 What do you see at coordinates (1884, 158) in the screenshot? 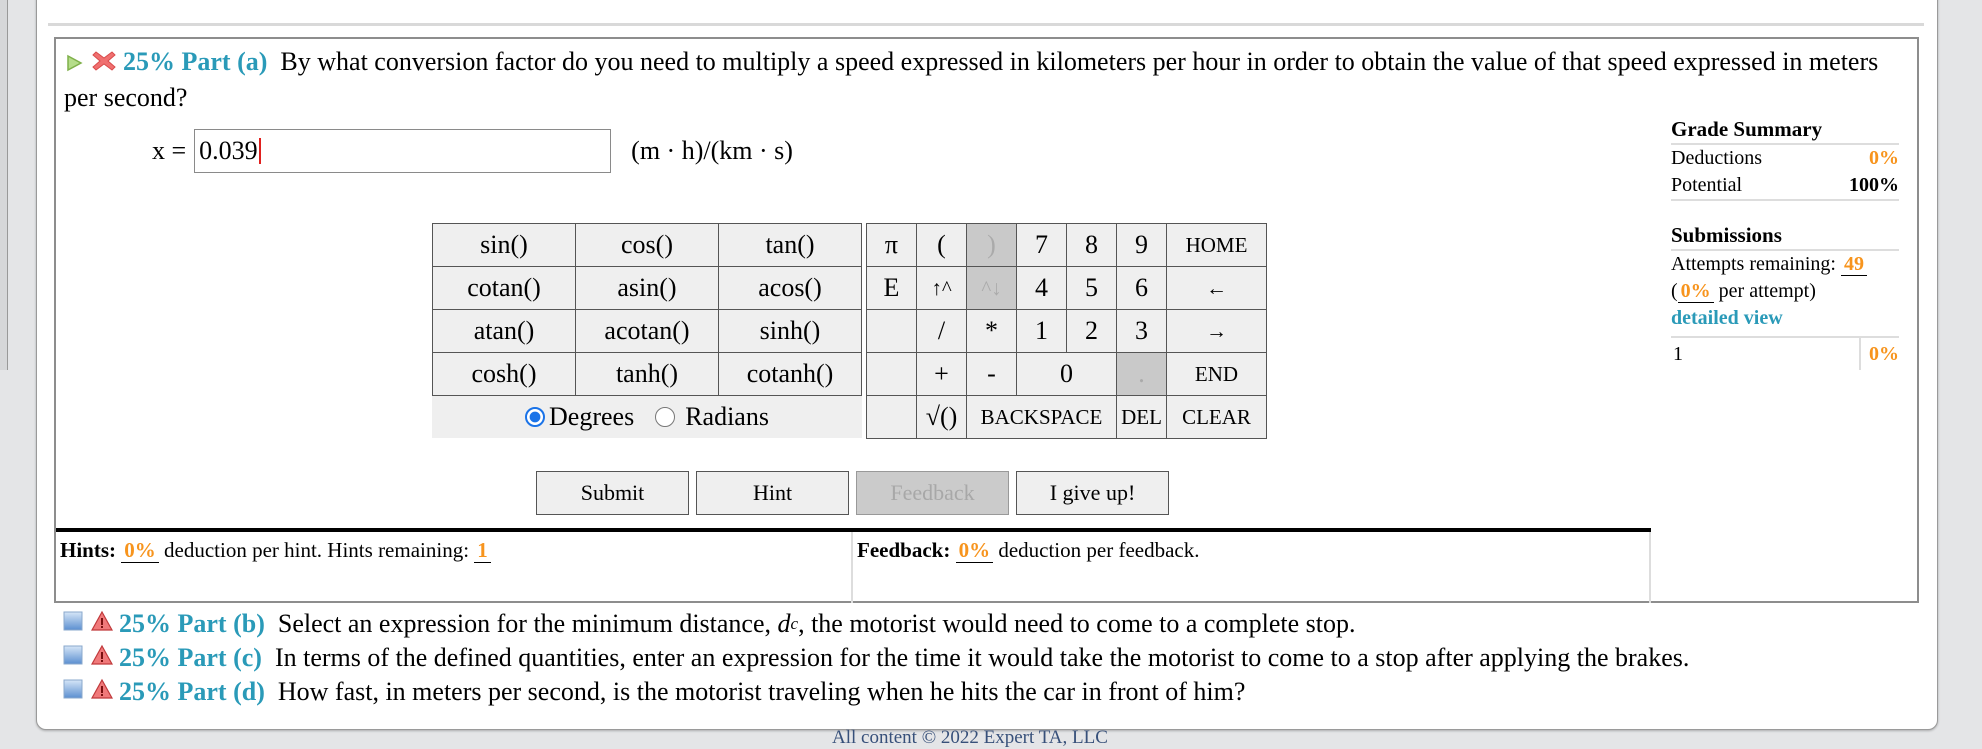
I see `deductions-value: 0%` at bounding box center [1884, 158].